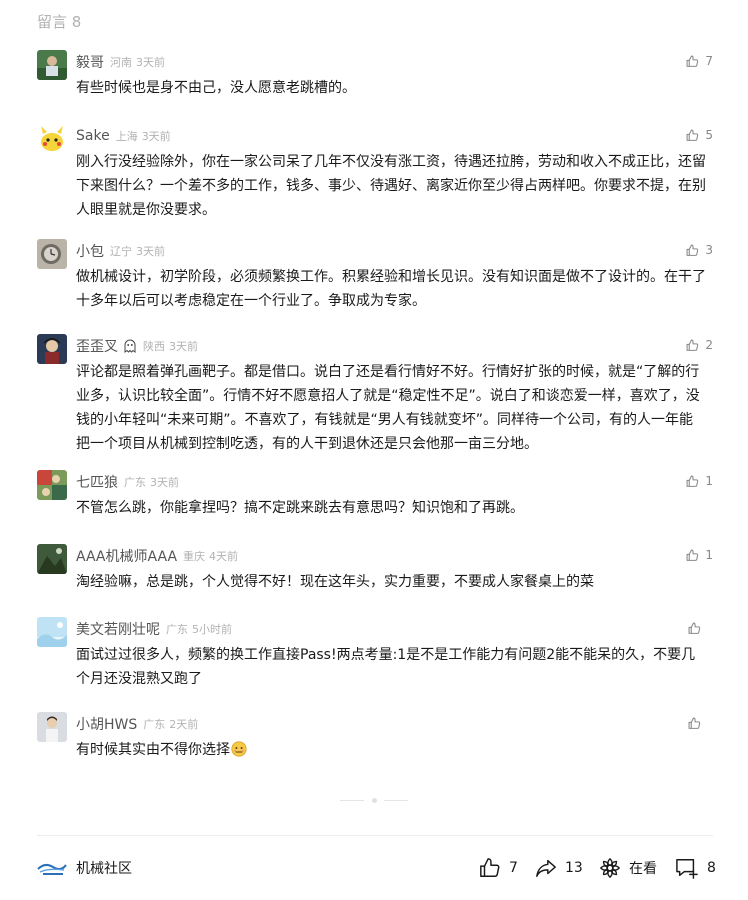 The width and height of the screenshot is (748, 900). I want to click on flower-icon, so click(610, 868).